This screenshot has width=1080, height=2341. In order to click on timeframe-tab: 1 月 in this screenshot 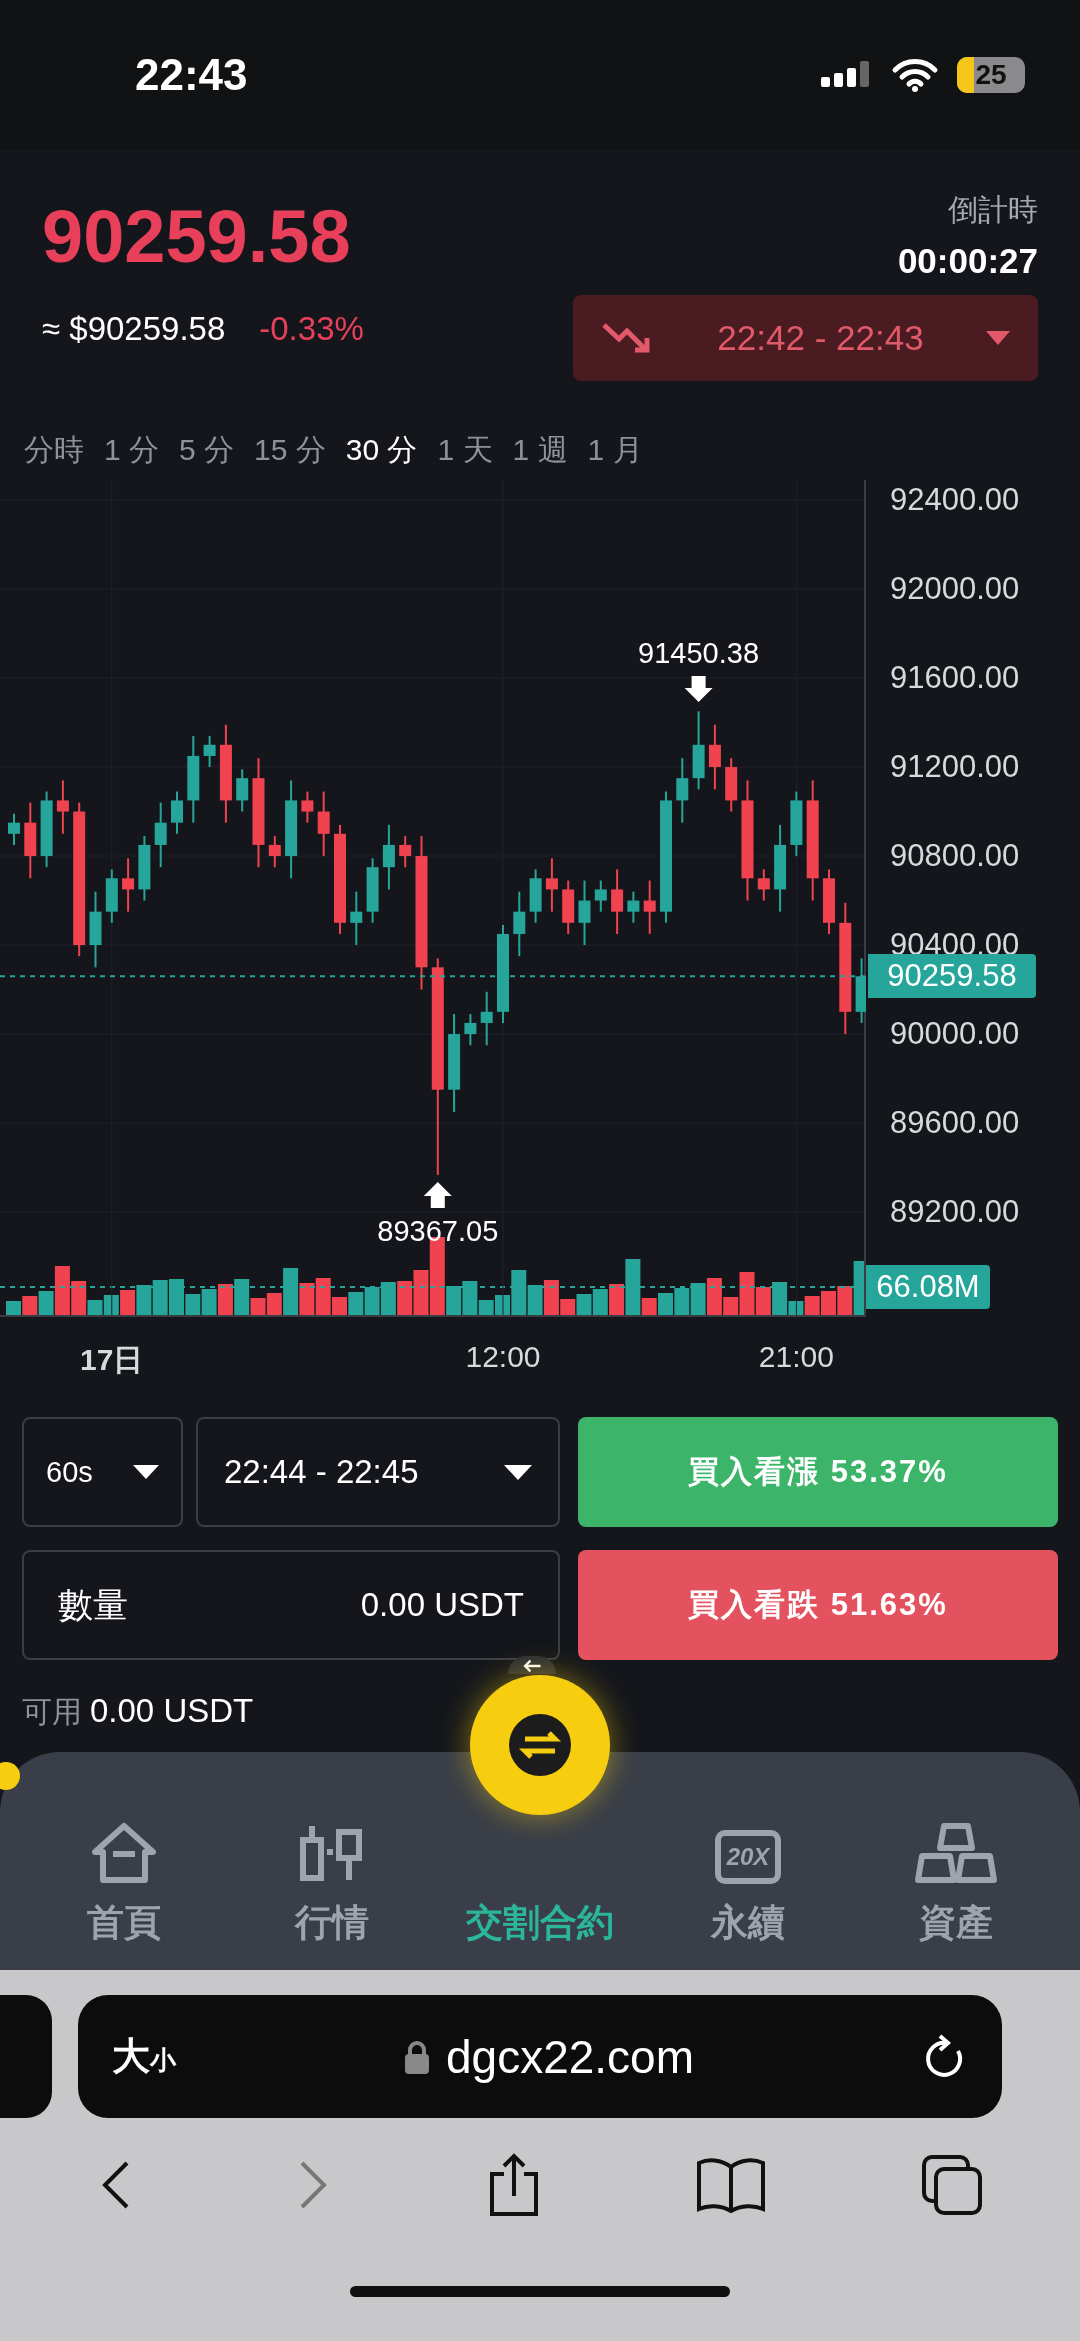, I will do `click(615, 450)`.